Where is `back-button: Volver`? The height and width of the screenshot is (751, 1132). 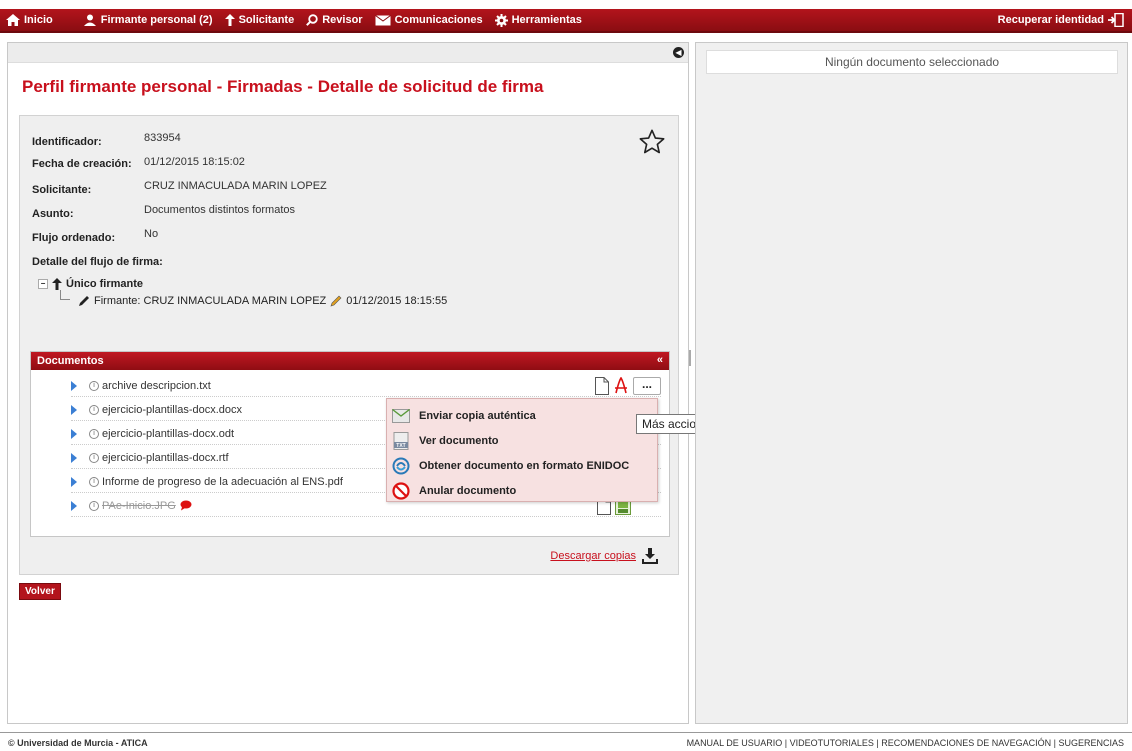 back-button: Volver is located at coordinates (40, 591).